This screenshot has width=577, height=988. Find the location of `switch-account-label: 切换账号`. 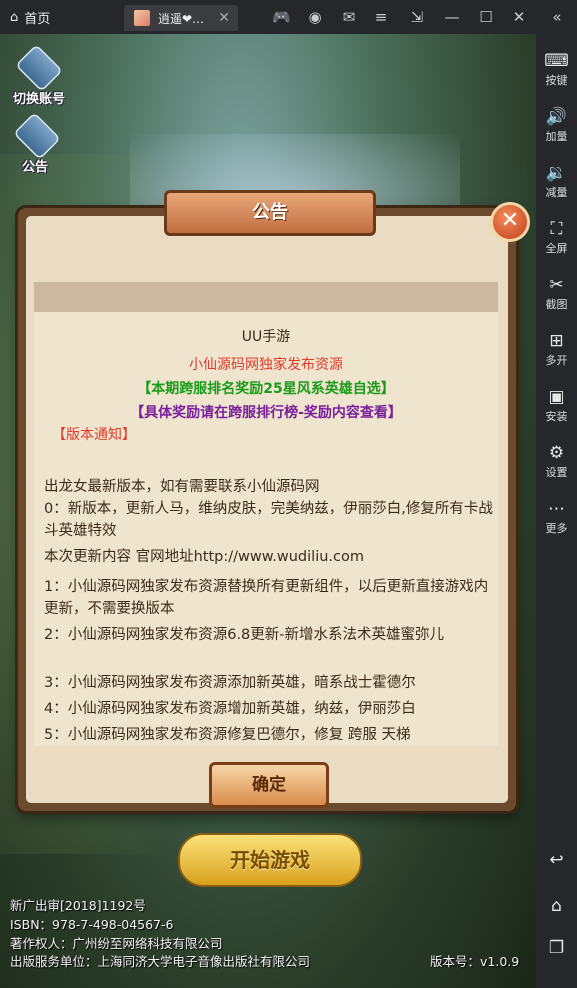

switch-account-label: 切换账号 is located at coordinates (38, 99).